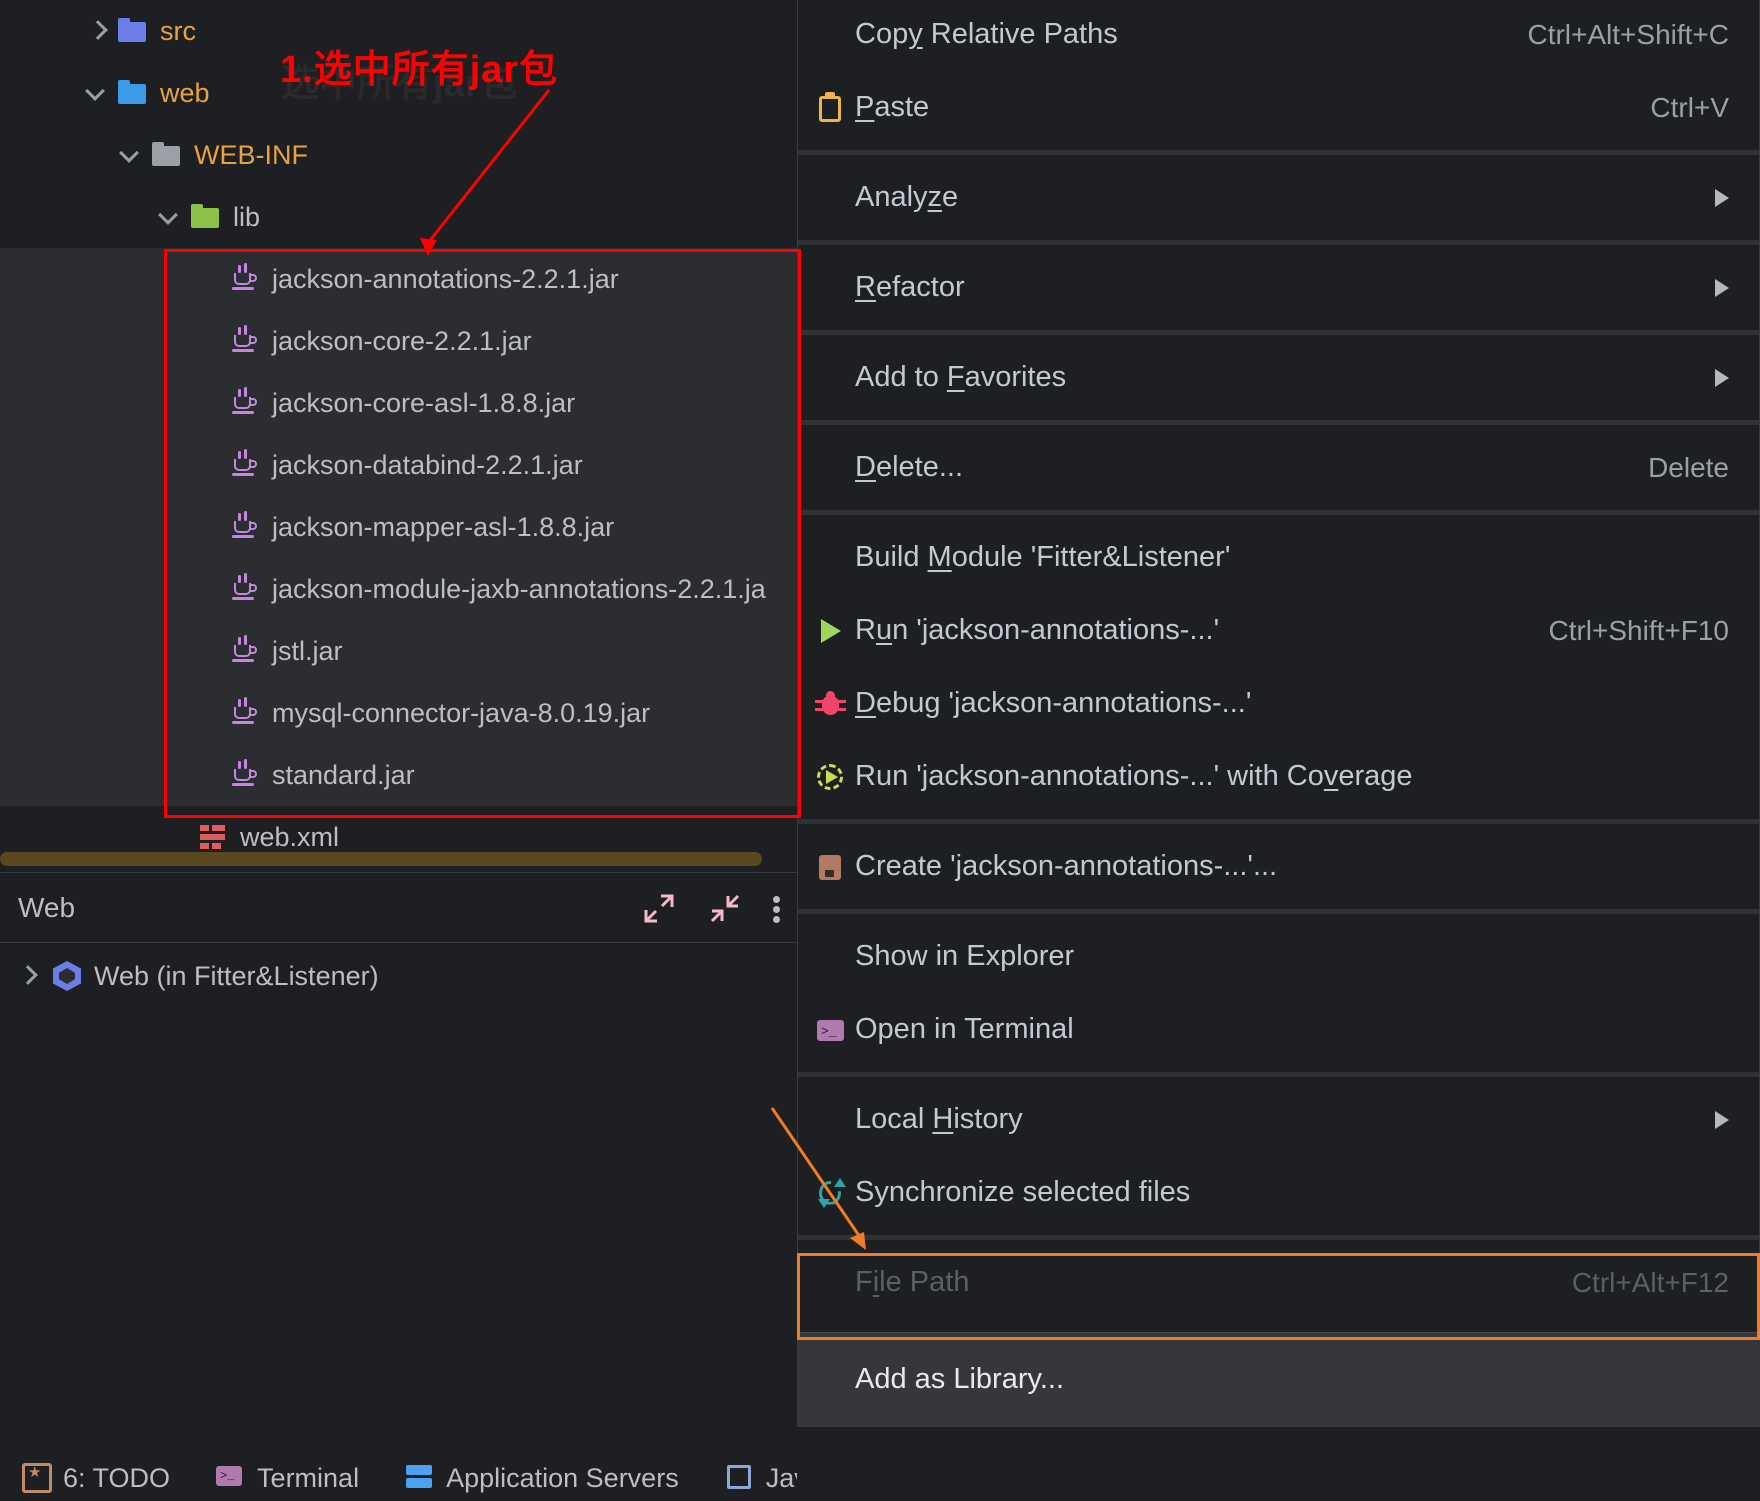 The width and height of the screenshot is (1760, 1501). Describe the element at coordinates (461, 712) in the screenshot. I see `jar-file-label: mysql-connector-java-8.0.19.jar` at that location.